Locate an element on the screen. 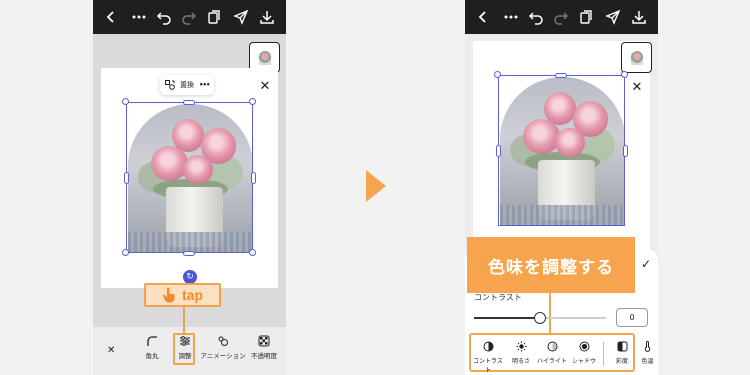  highlight-icon is located at coordinates (552, 346).